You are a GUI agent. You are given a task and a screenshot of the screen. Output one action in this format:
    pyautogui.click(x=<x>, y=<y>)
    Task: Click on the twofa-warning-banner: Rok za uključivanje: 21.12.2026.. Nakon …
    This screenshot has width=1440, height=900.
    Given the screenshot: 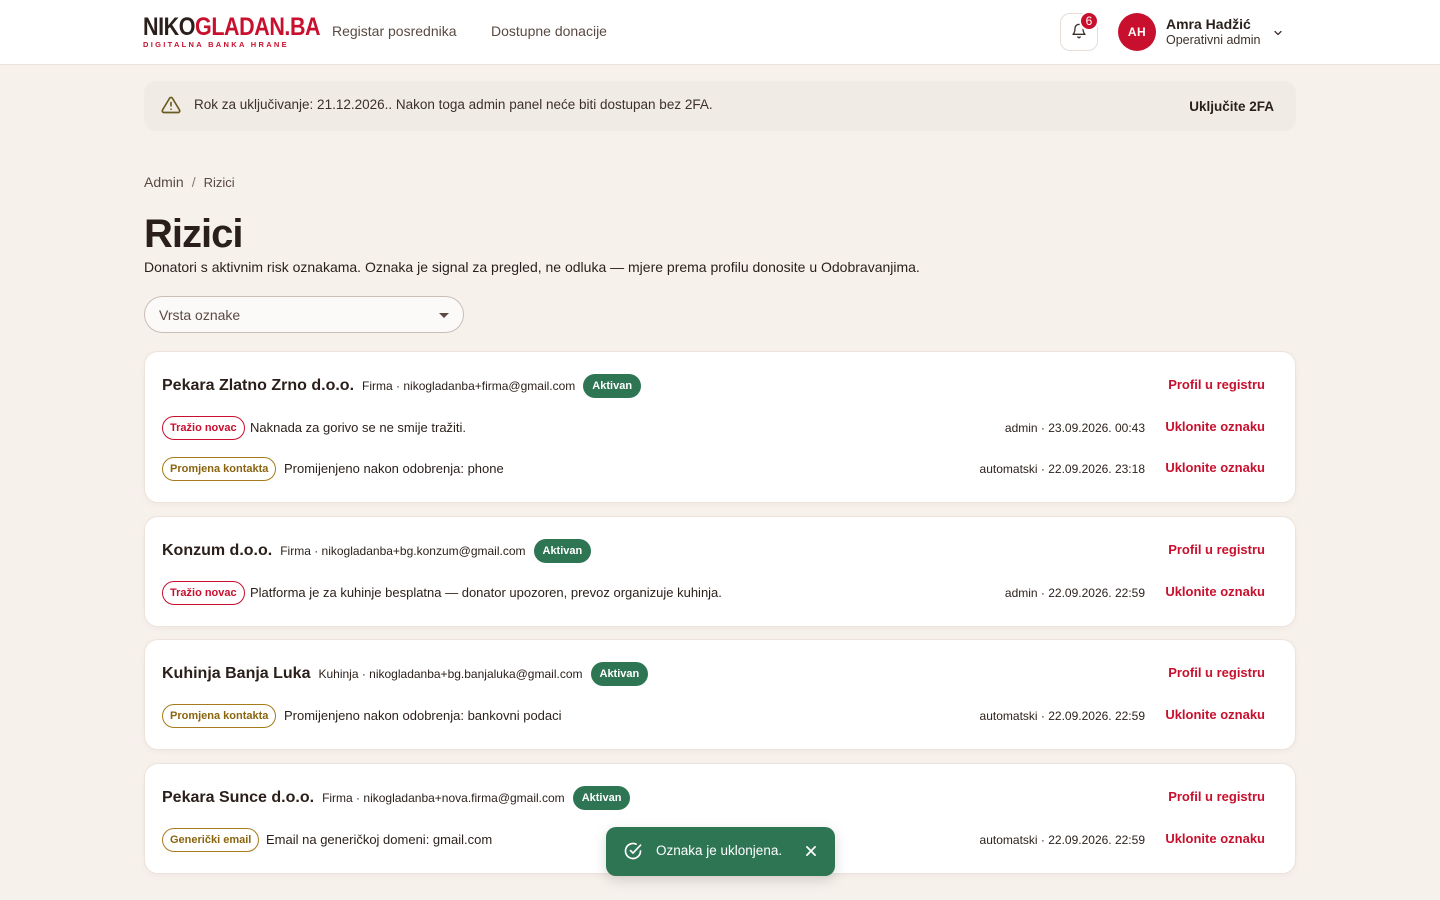 What is the action you would take?
    pyautogui.click(x=720, y=106)
    